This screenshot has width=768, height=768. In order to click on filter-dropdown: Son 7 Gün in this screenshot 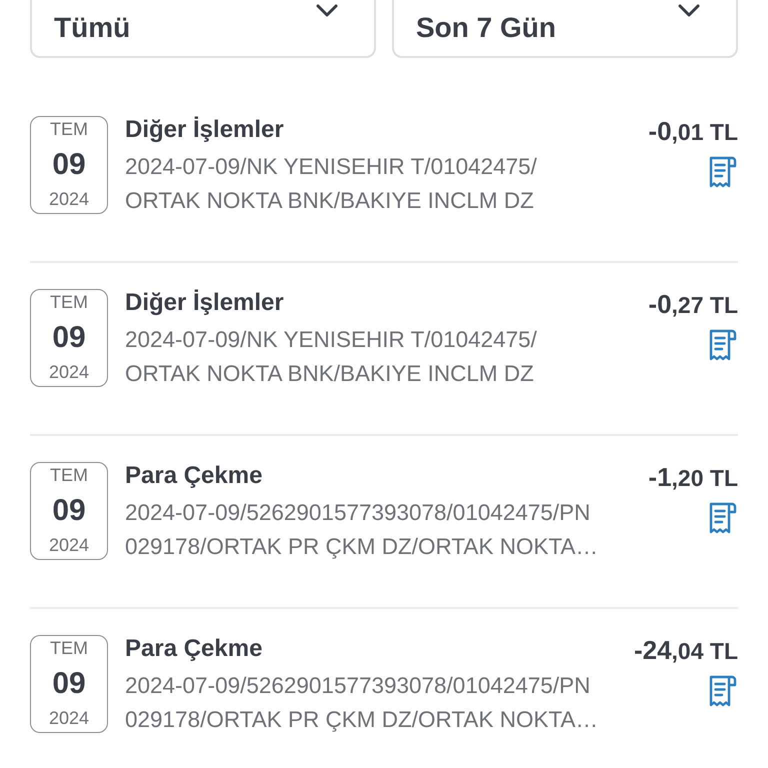, I will do `click(565, 29)`.